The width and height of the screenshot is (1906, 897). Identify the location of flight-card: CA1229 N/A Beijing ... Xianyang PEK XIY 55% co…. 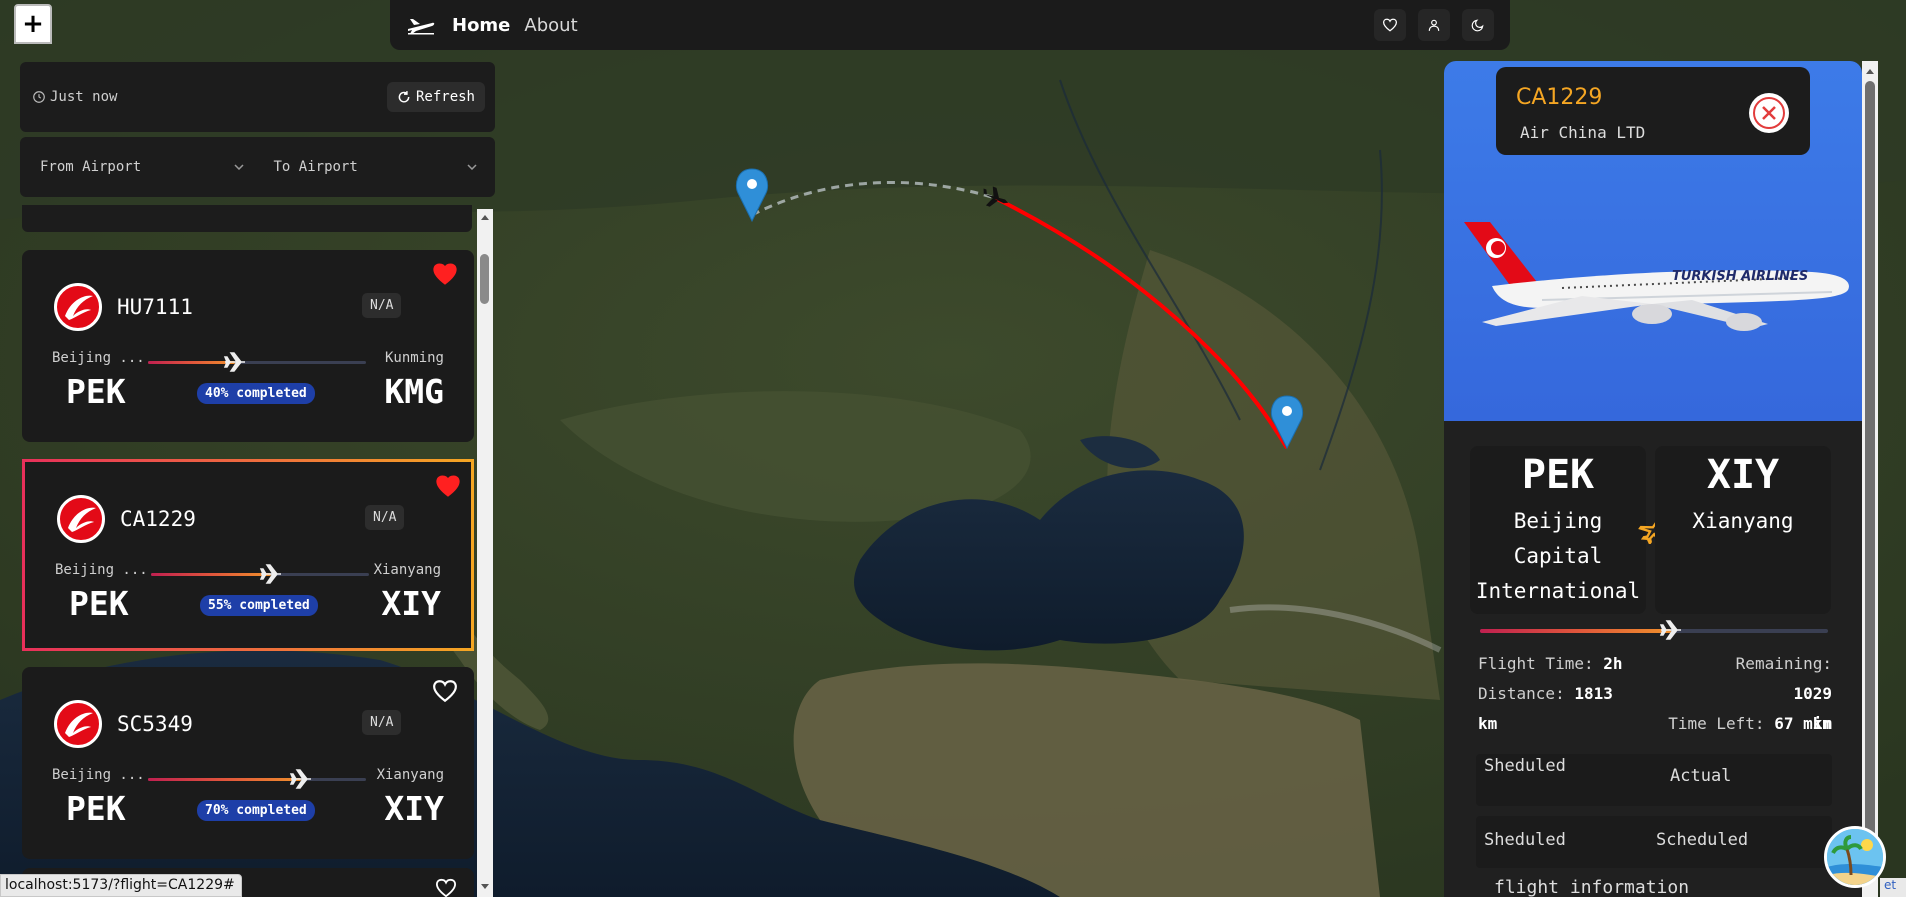
(248, 555).